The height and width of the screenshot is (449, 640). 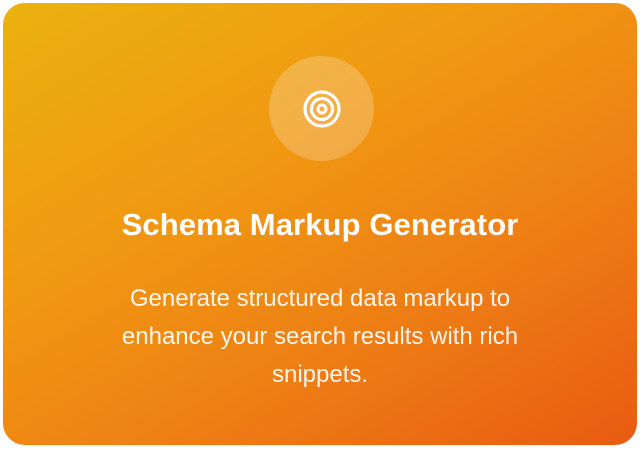 I want to click on icon-badge, so click(x=321, y=108).